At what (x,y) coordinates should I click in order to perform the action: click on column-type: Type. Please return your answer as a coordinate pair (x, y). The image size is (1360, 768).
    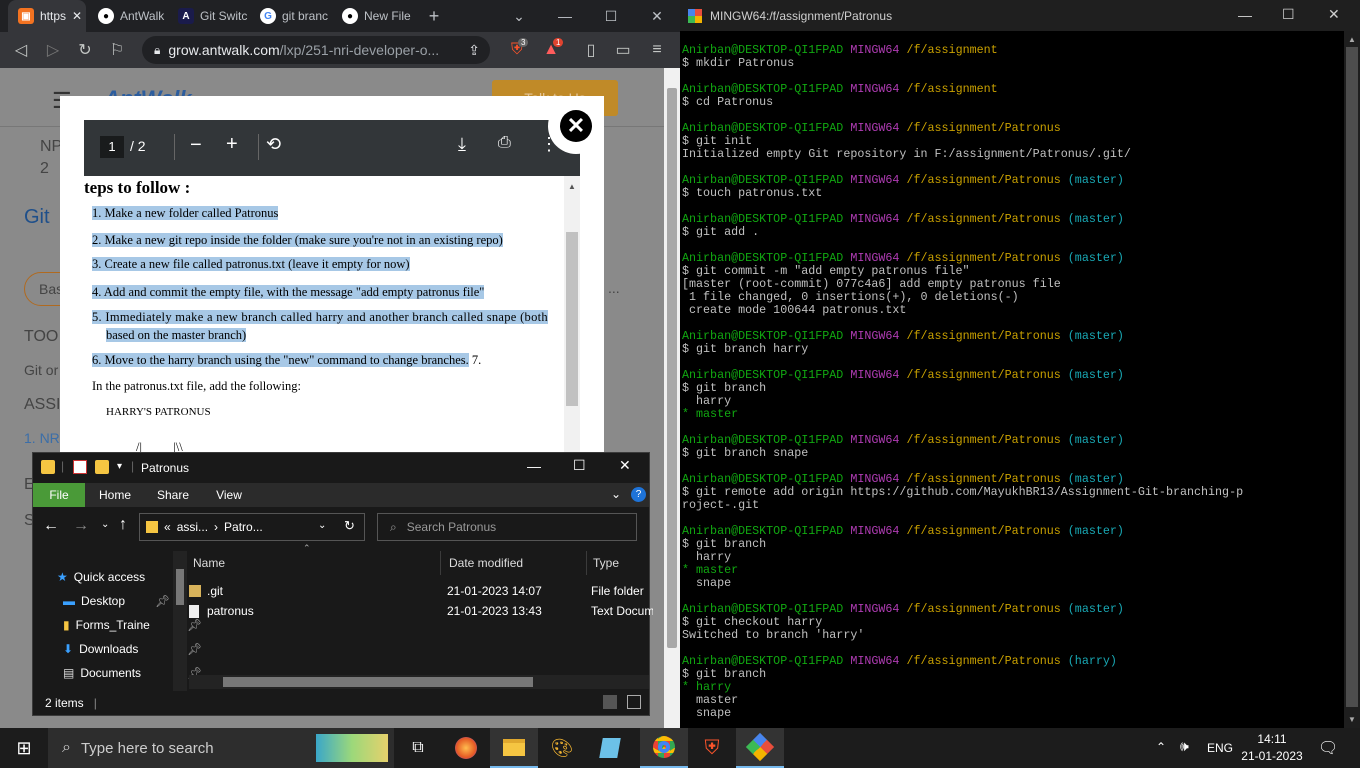
    Looking at the image, I should click on (619, 563).